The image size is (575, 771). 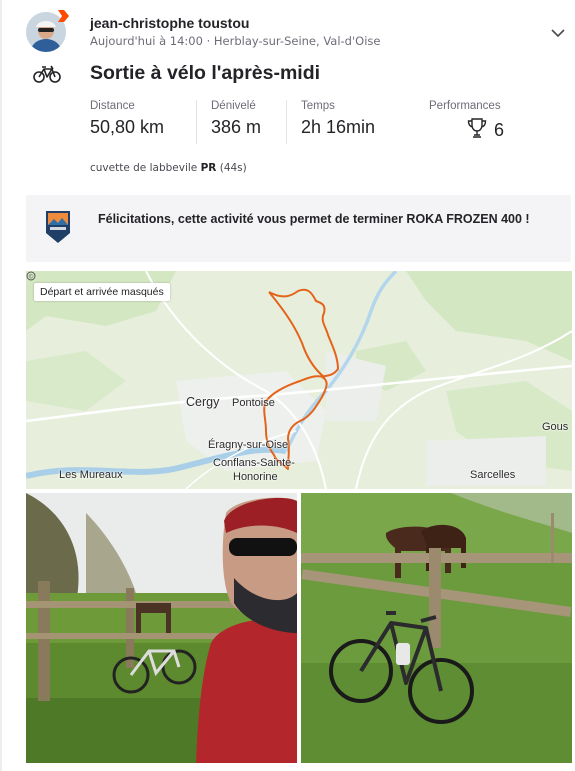 What do you see at coordinates (233, 168) in the screenshot?
I see `segment-time: (44s)` at bounding box center [233, 168].